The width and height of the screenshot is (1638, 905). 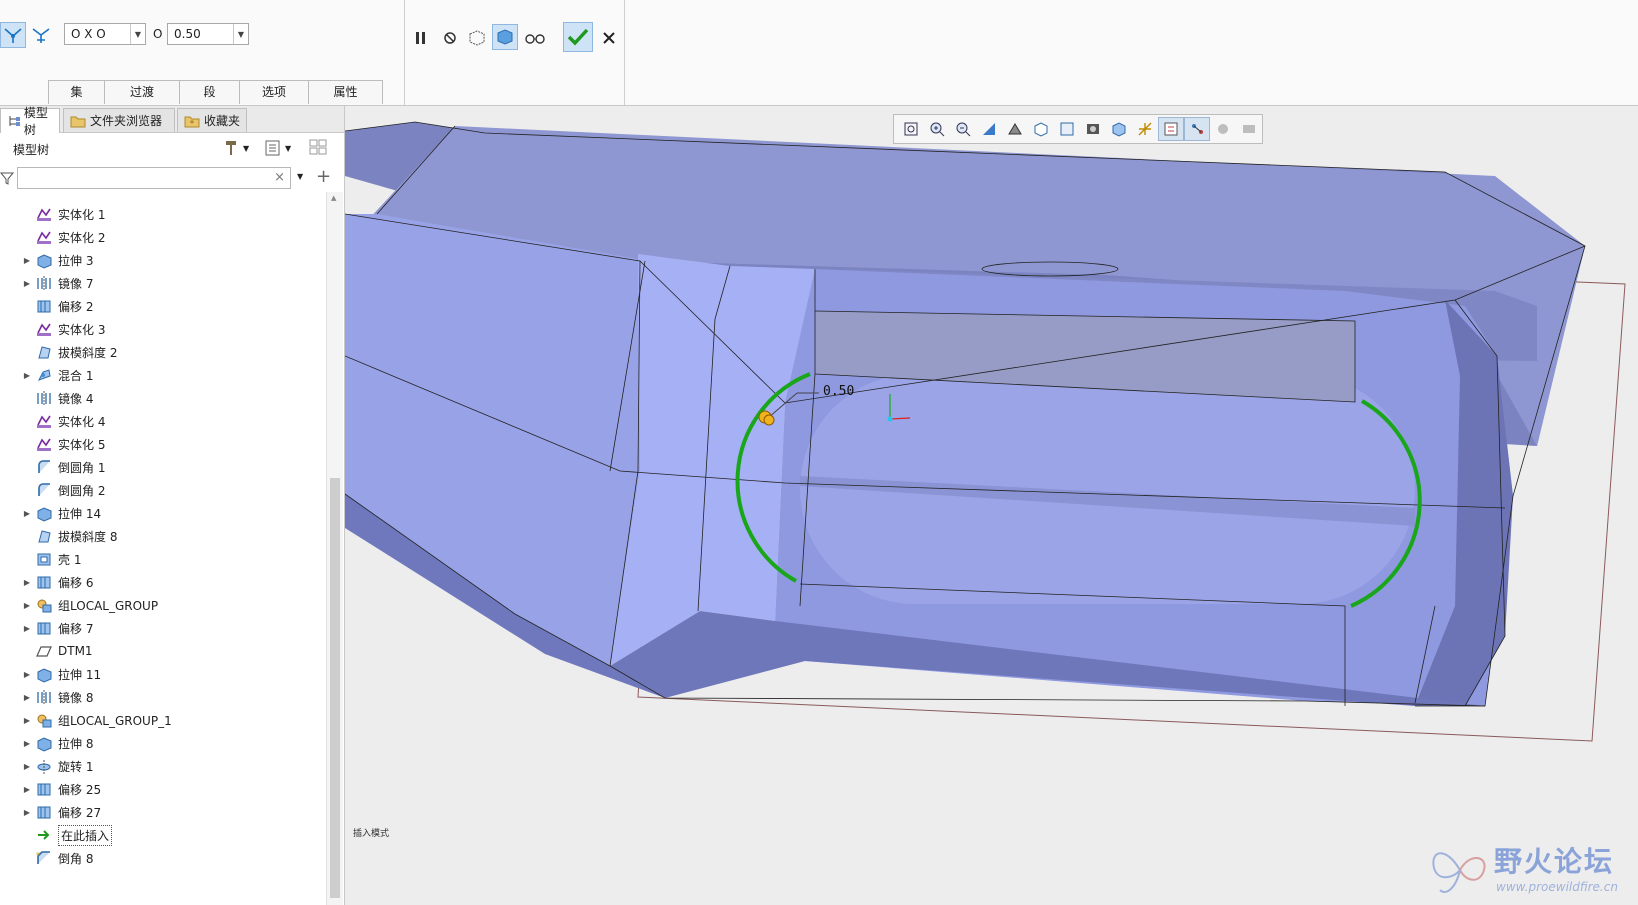 I want to click on zoom-in-button, so click(x=937, y=129).